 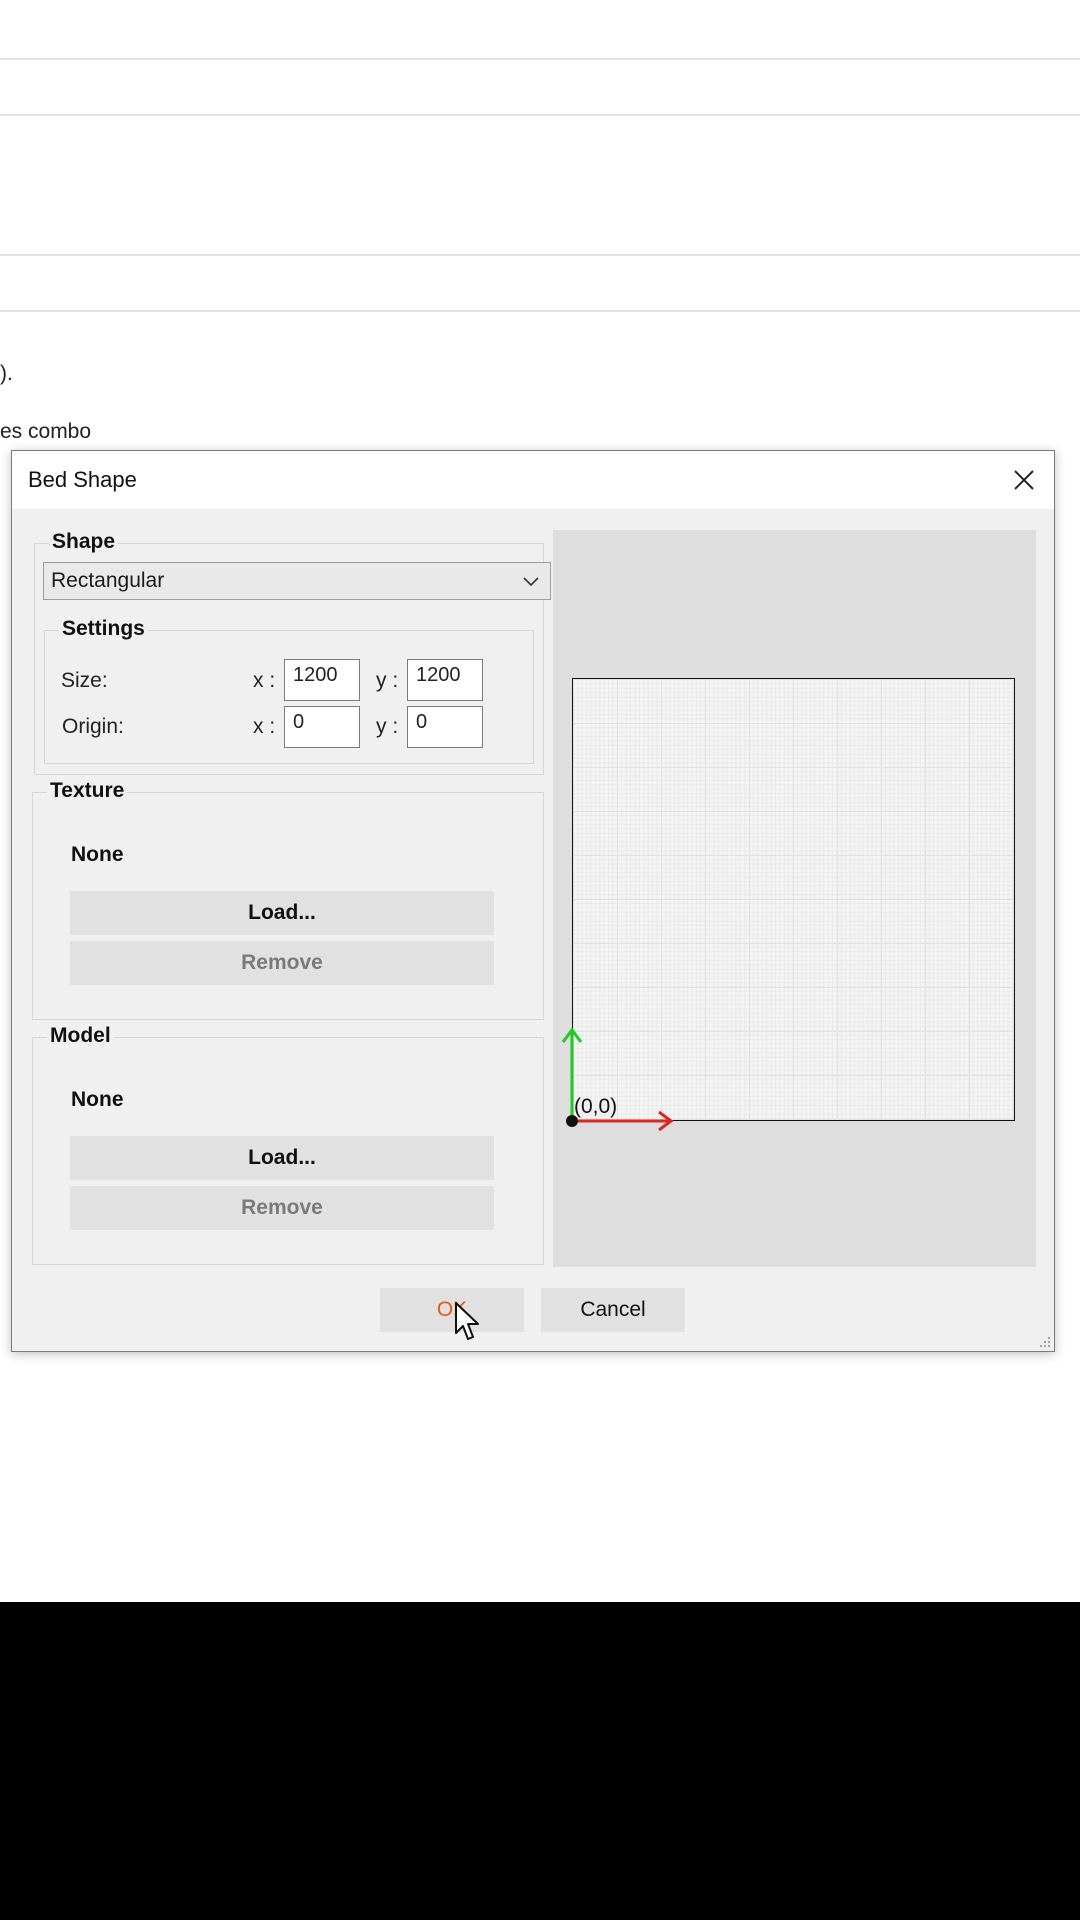 What do you see at coordinates (613, 1310) in the screenshot?
I see `cancel-button: Cancel` at bounding box center [613, 1310].